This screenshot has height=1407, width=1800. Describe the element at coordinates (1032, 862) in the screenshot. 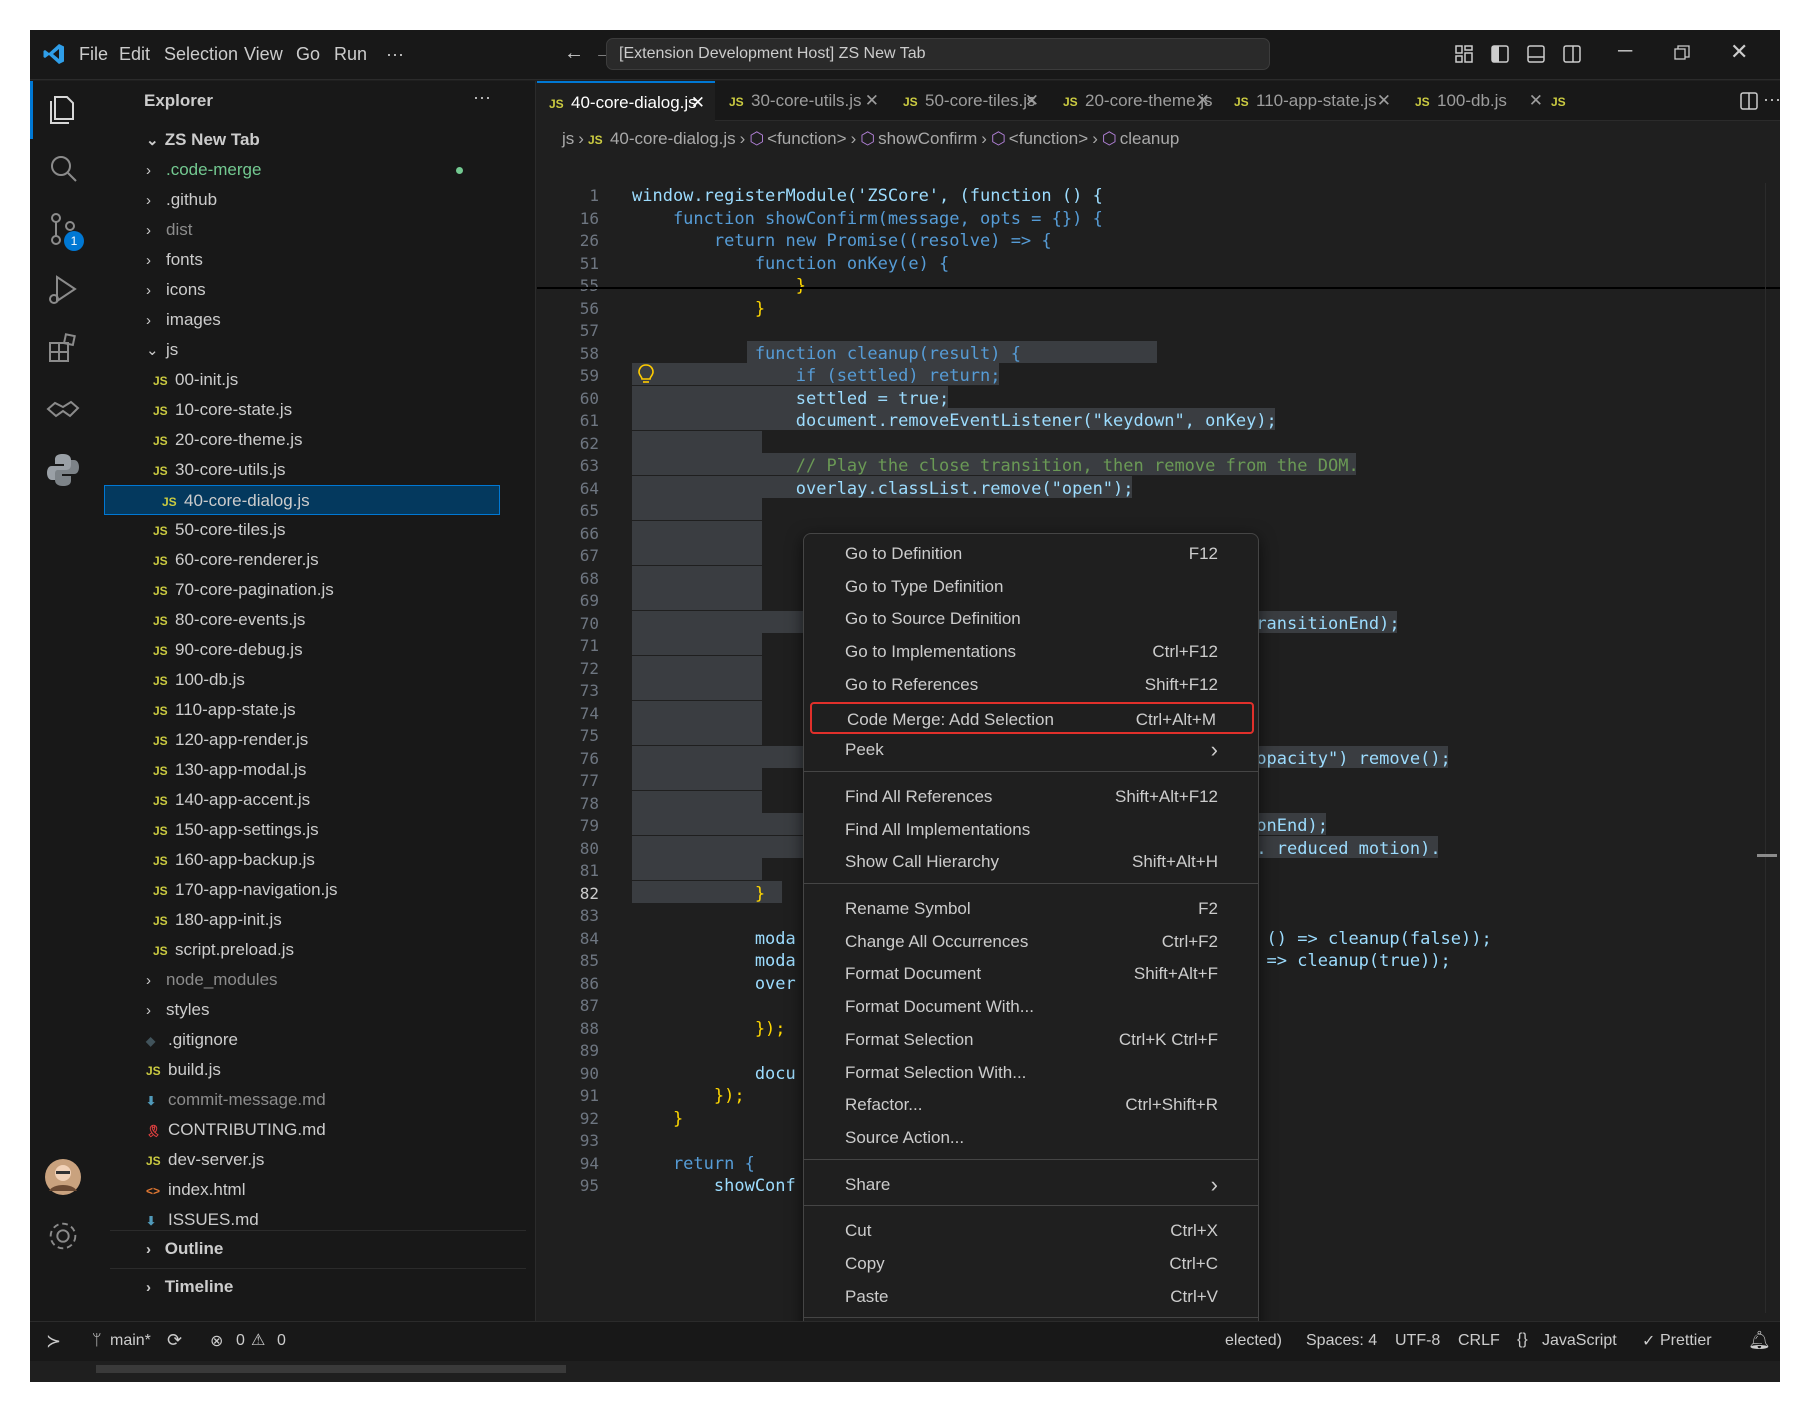

I see `menu-item-show-call-hierarchy: Show Call Hierarchy Shift+Alt+H` at that location.